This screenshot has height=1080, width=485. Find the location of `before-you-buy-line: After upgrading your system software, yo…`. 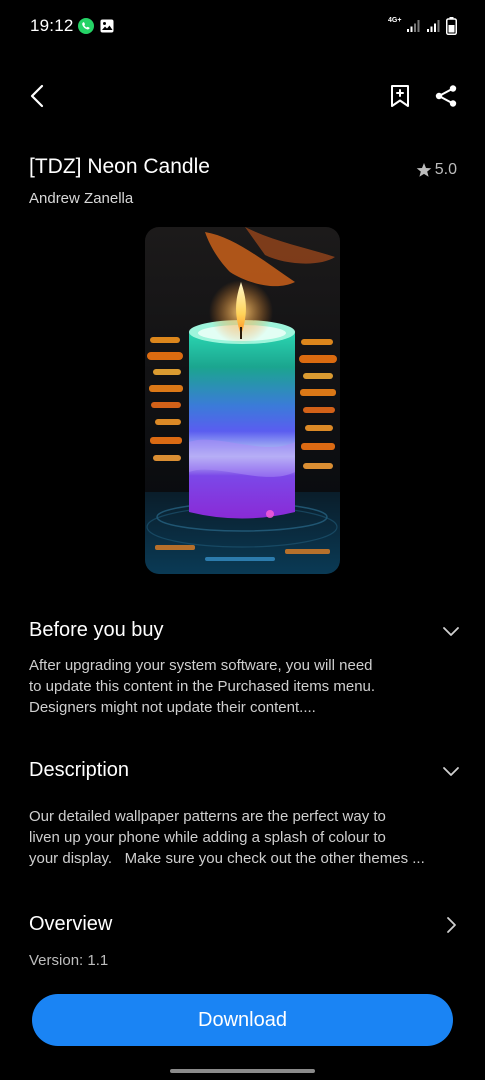

before-you-buy-line: After upgrading your system software, yo… is located at coordinates (201, 665).